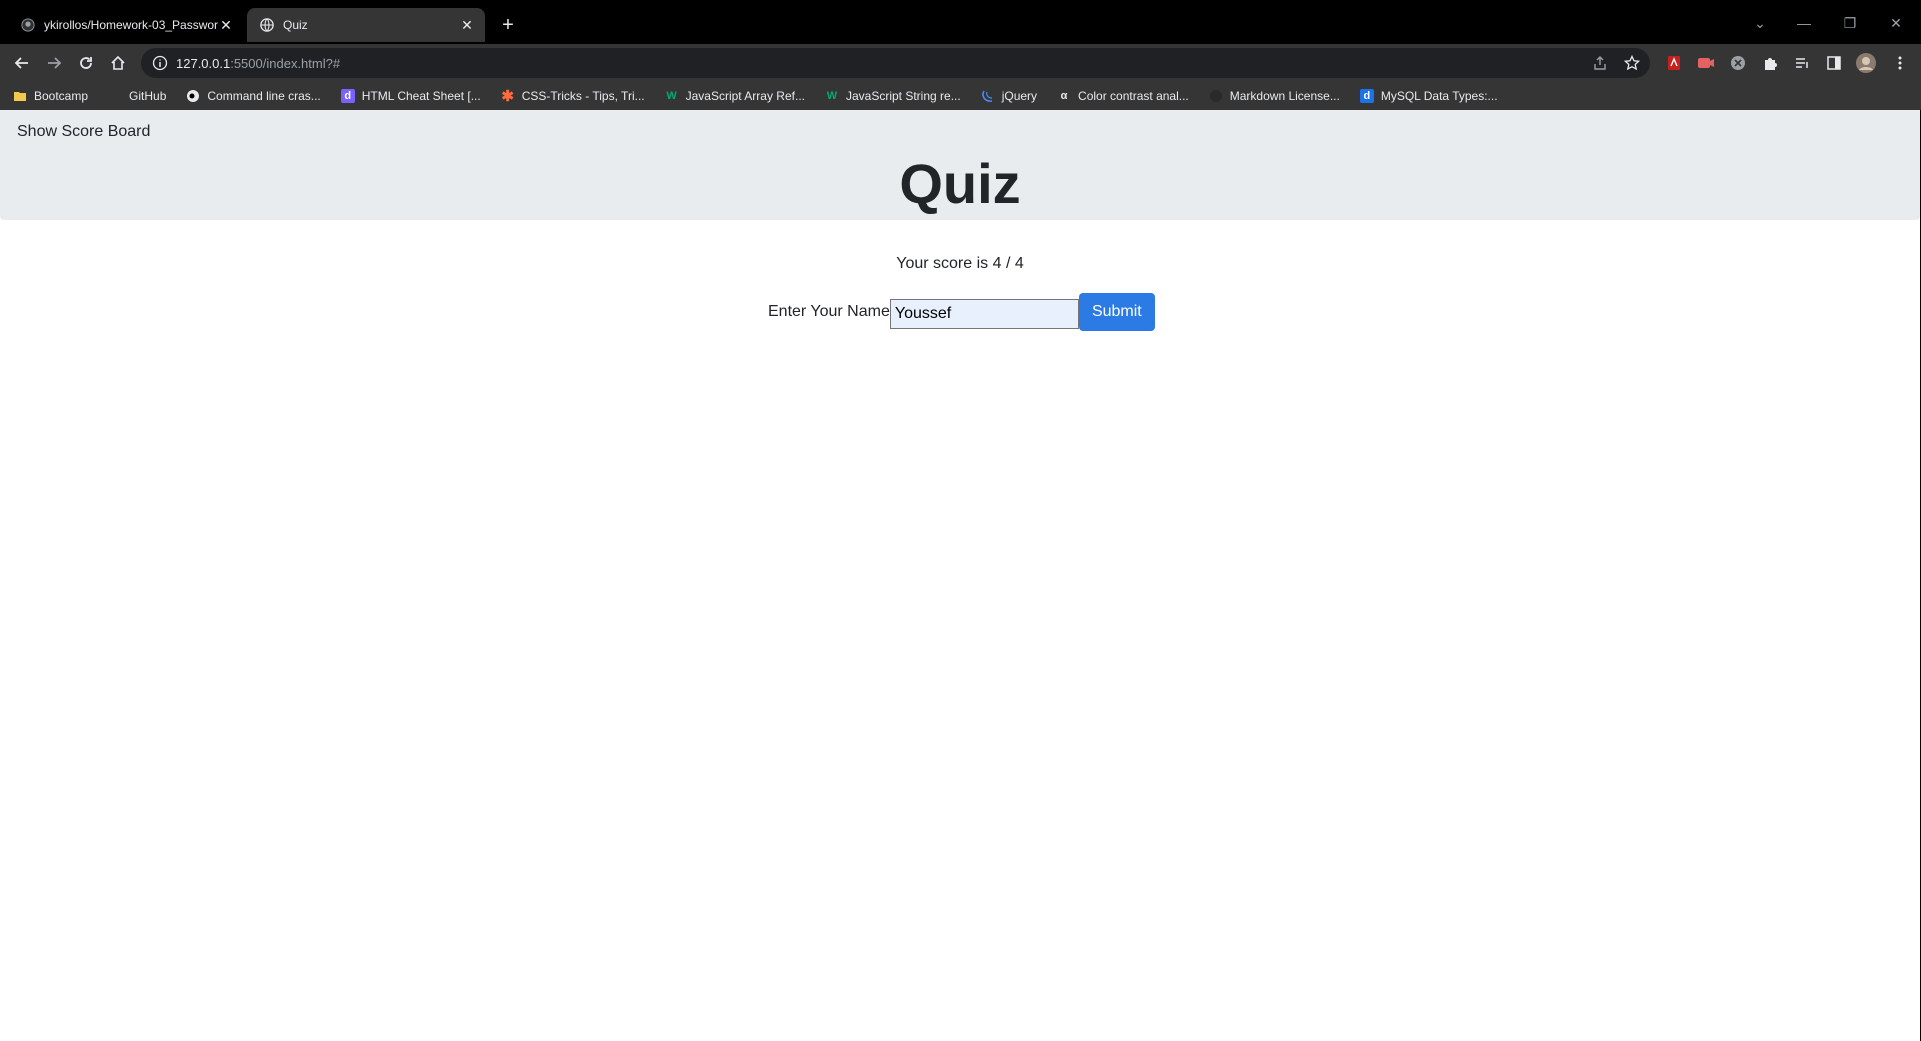 This screenshot has height=1041, width=1921. Describe the element at coordinates (1019, 96) in the screenshot. I see `bookmark-label: jQuery` at that location.